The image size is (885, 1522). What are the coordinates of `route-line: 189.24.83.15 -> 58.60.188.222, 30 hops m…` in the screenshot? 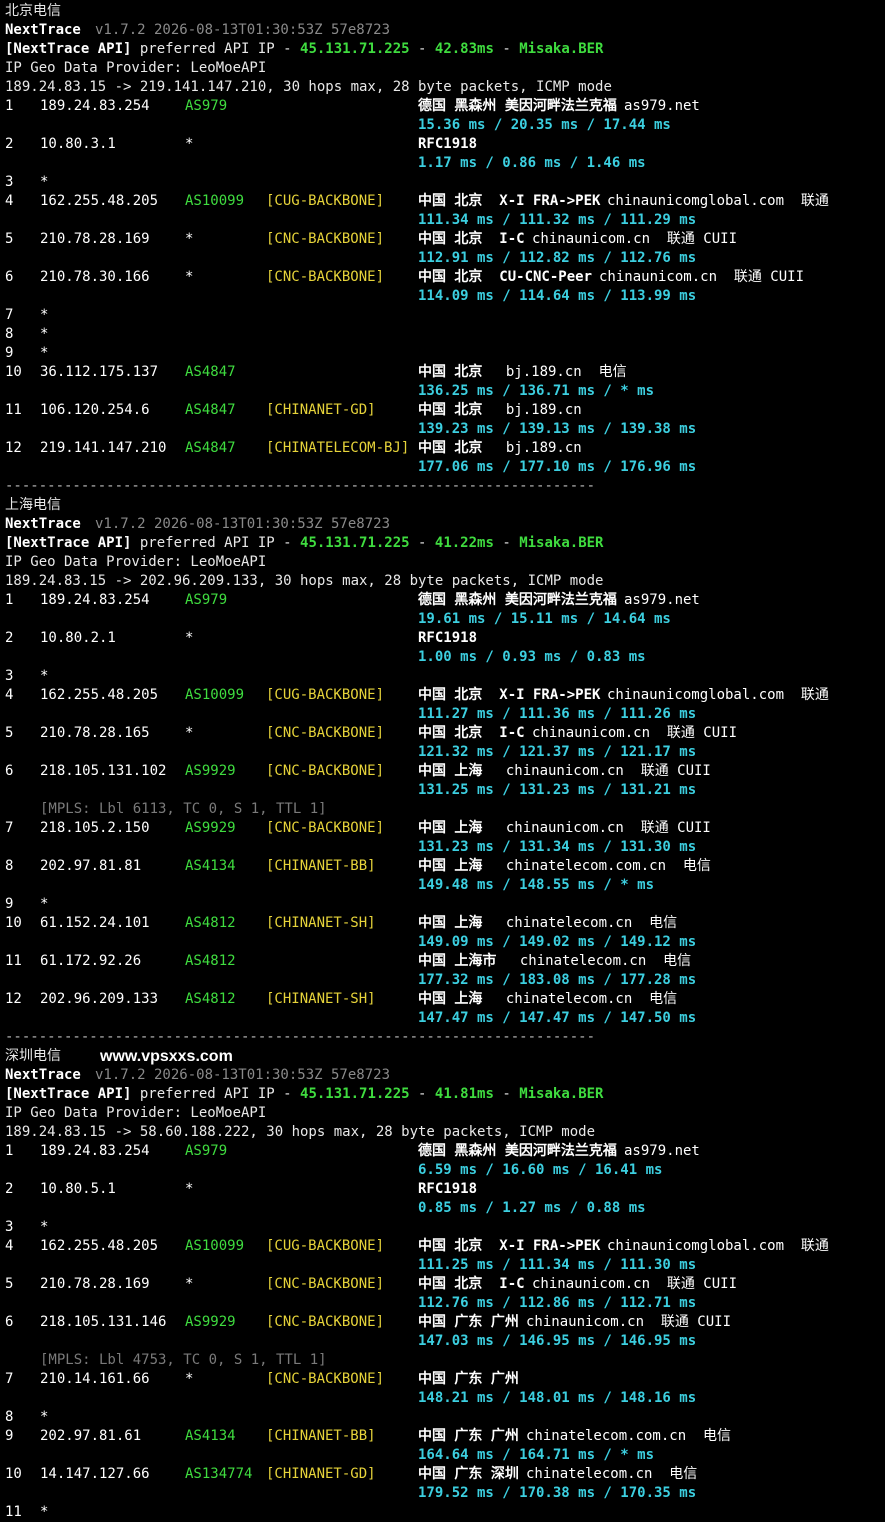 It's located at (445, 1132).